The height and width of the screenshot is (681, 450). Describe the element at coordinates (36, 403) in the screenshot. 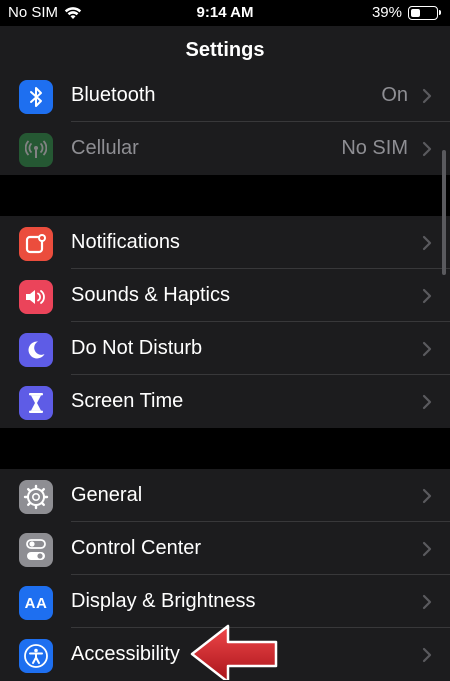

I see `hourglass-icon` at that location.